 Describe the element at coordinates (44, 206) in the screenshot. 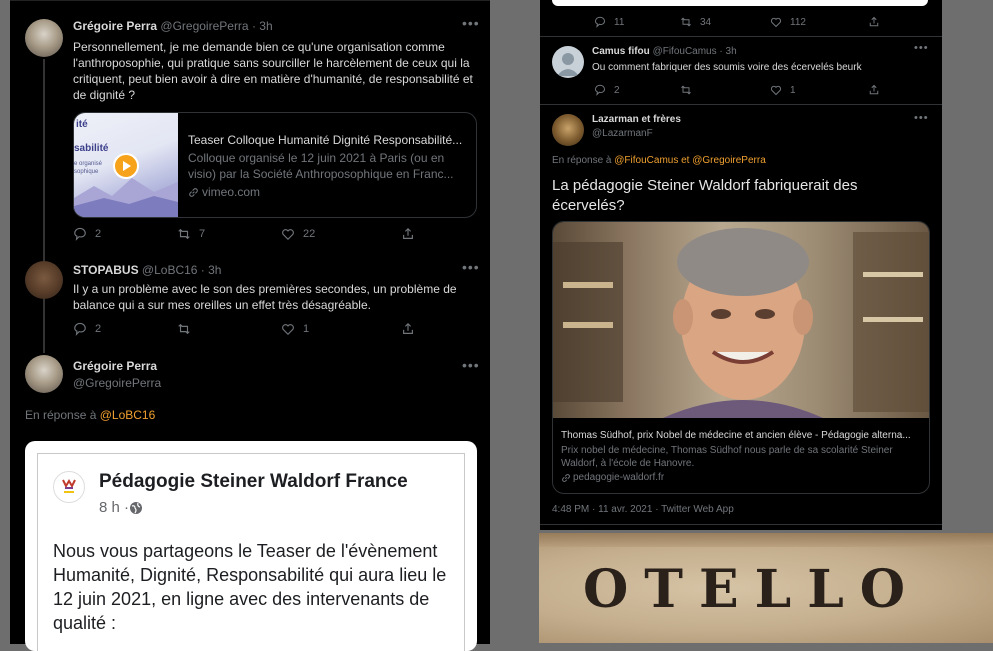

I see `thread-line` at that location.